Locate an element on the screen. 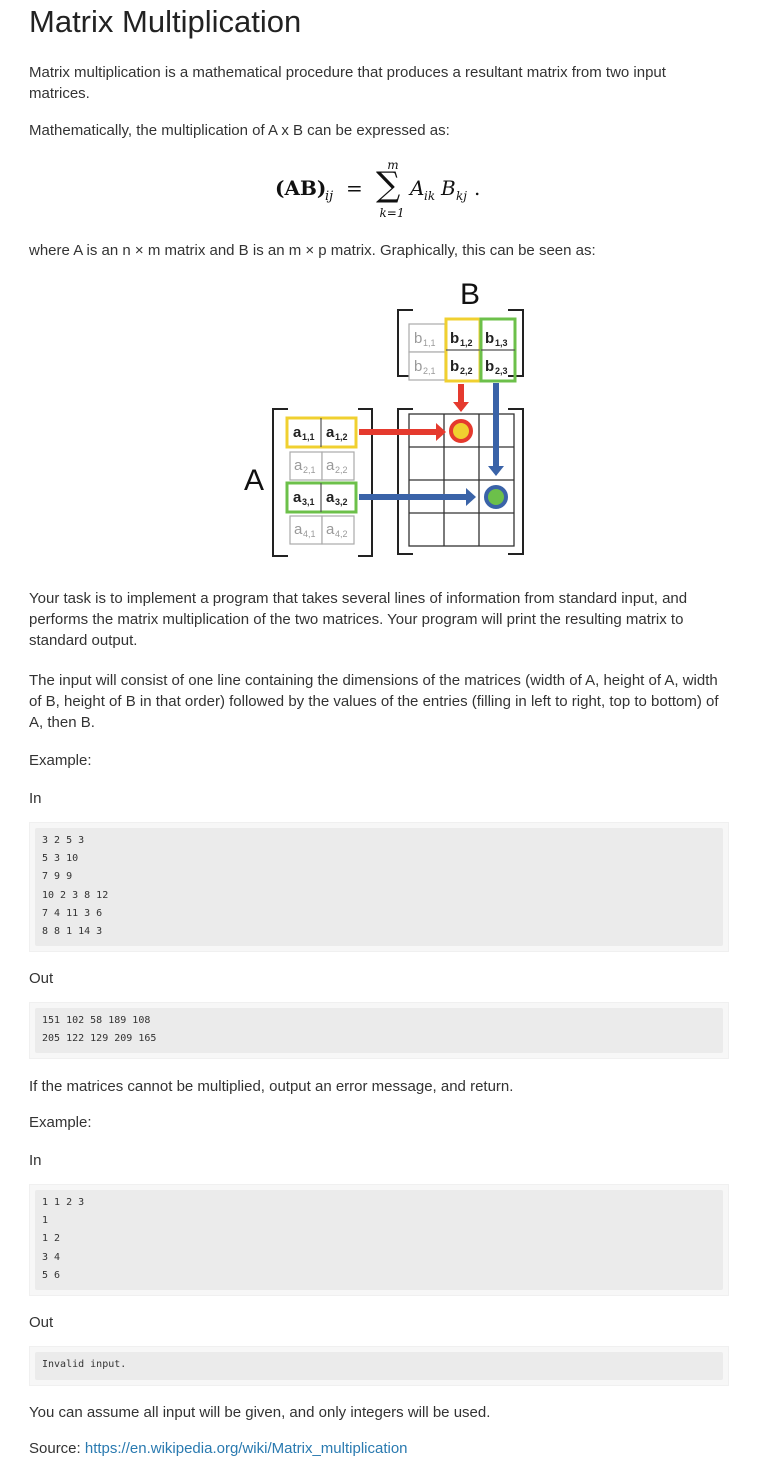  a-3-2-letter: a is located at coordinates (330, 497).